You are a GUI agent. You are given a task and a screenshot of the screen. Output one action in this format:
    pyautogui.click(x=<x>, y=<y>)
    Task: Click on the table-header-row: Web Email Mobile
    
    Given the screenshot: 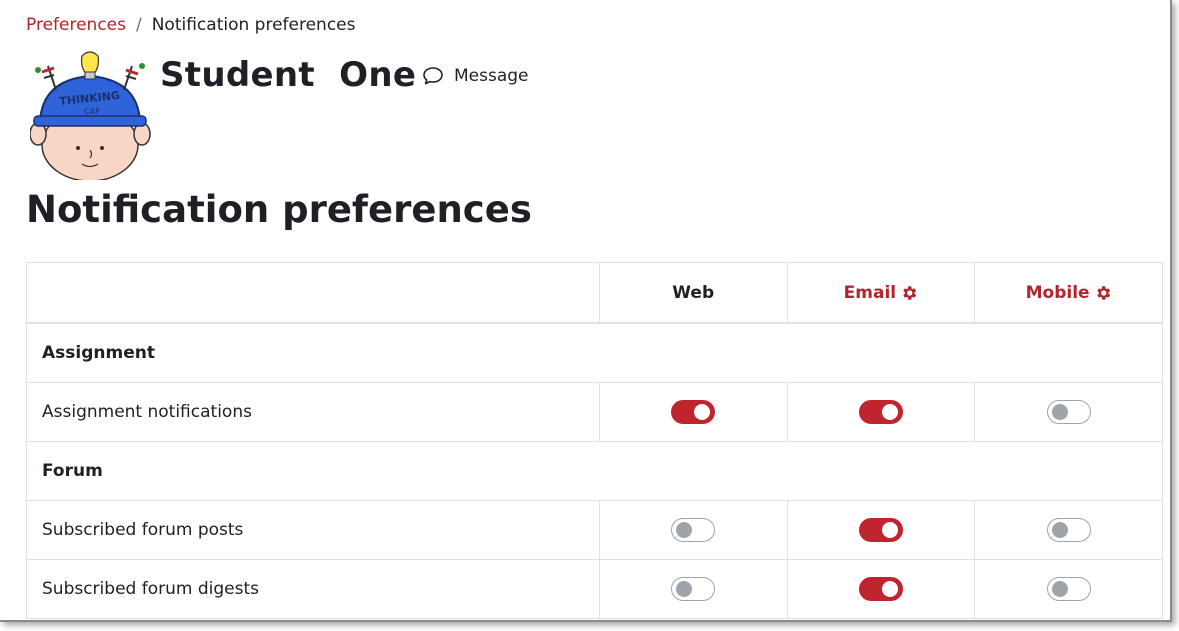 What is the action you would take?
    pyautogui.click(x=594, y=293)
    